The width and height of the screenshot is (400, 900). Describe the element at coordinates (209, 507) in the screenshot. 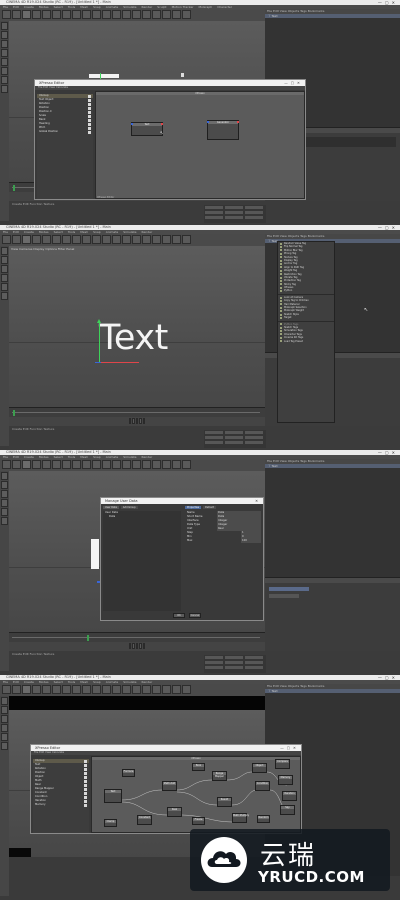

I see `tab-default: Default` at that location.